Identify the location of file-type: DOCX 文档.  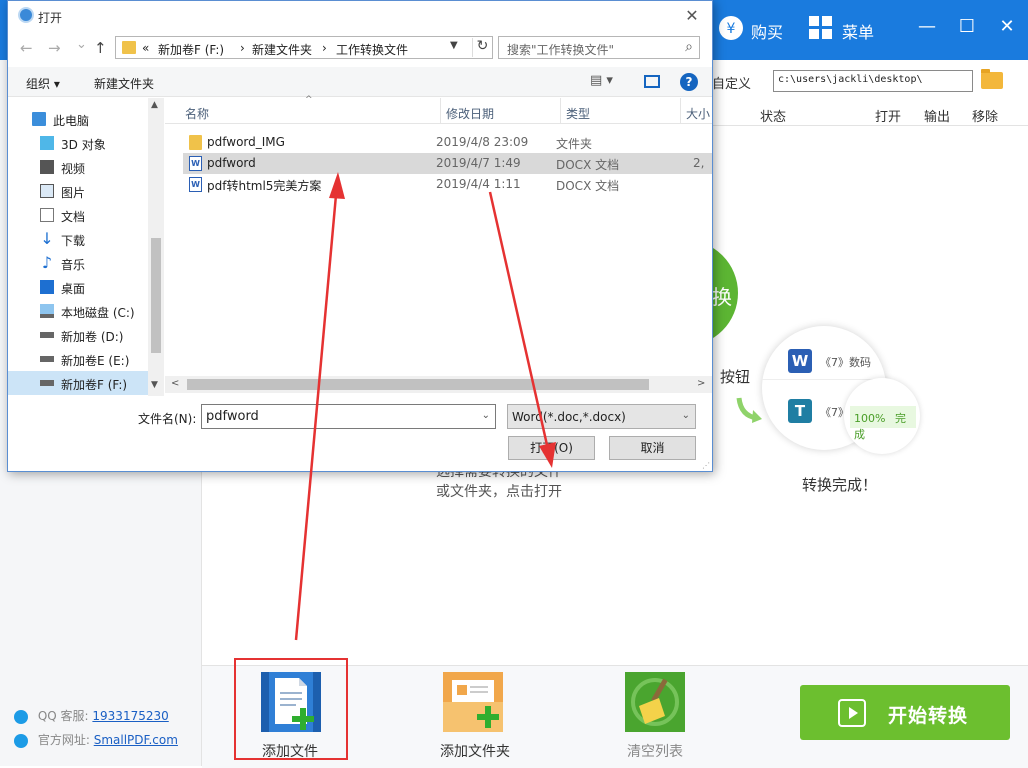
(588, 165).